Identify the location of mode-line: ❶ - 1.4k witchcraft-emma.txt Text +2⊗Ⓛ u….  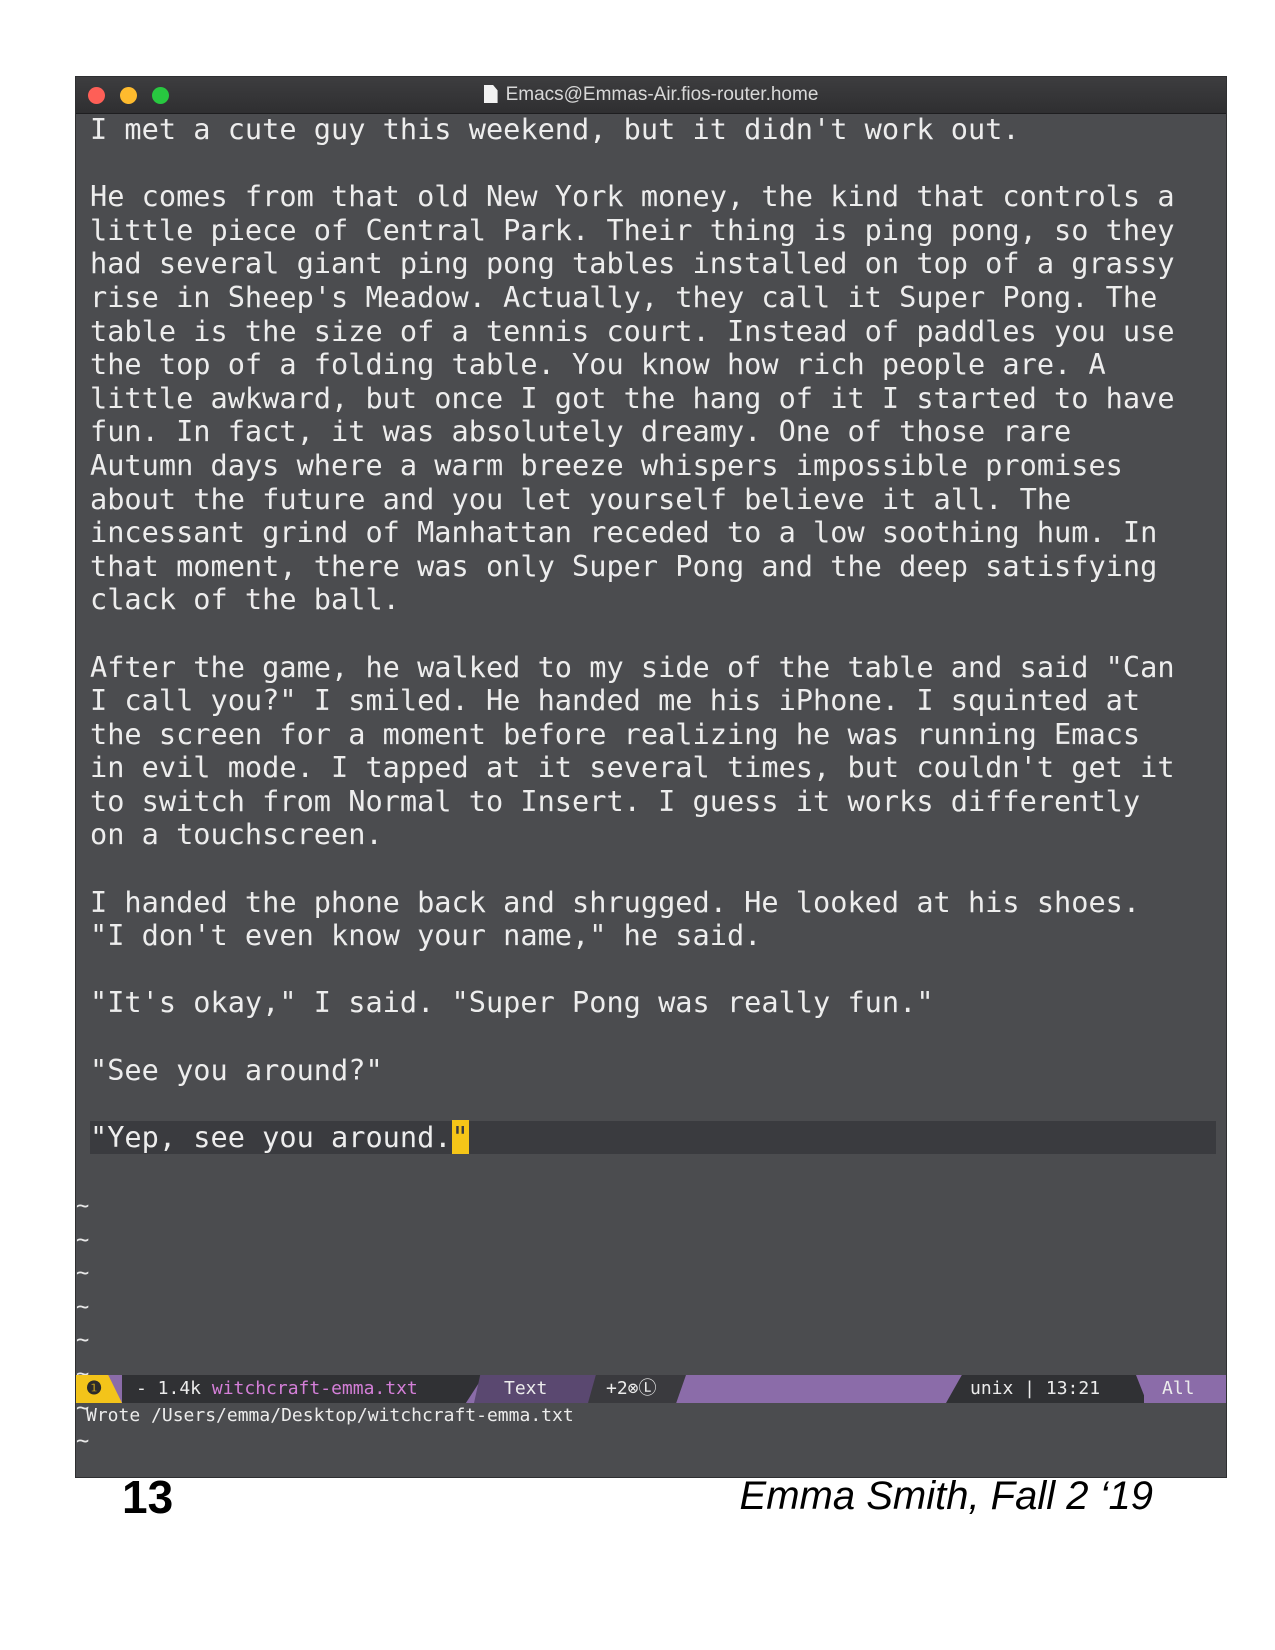
(651, 1389).